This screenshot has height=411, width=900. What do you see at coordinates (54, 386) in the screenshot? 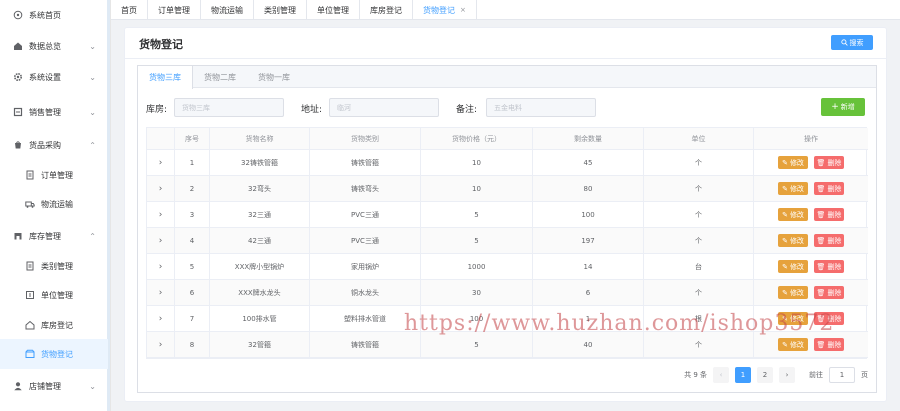
I see `sidebar-item-shop: 店铺管理 ⌄` at bounding box center [54, 386].